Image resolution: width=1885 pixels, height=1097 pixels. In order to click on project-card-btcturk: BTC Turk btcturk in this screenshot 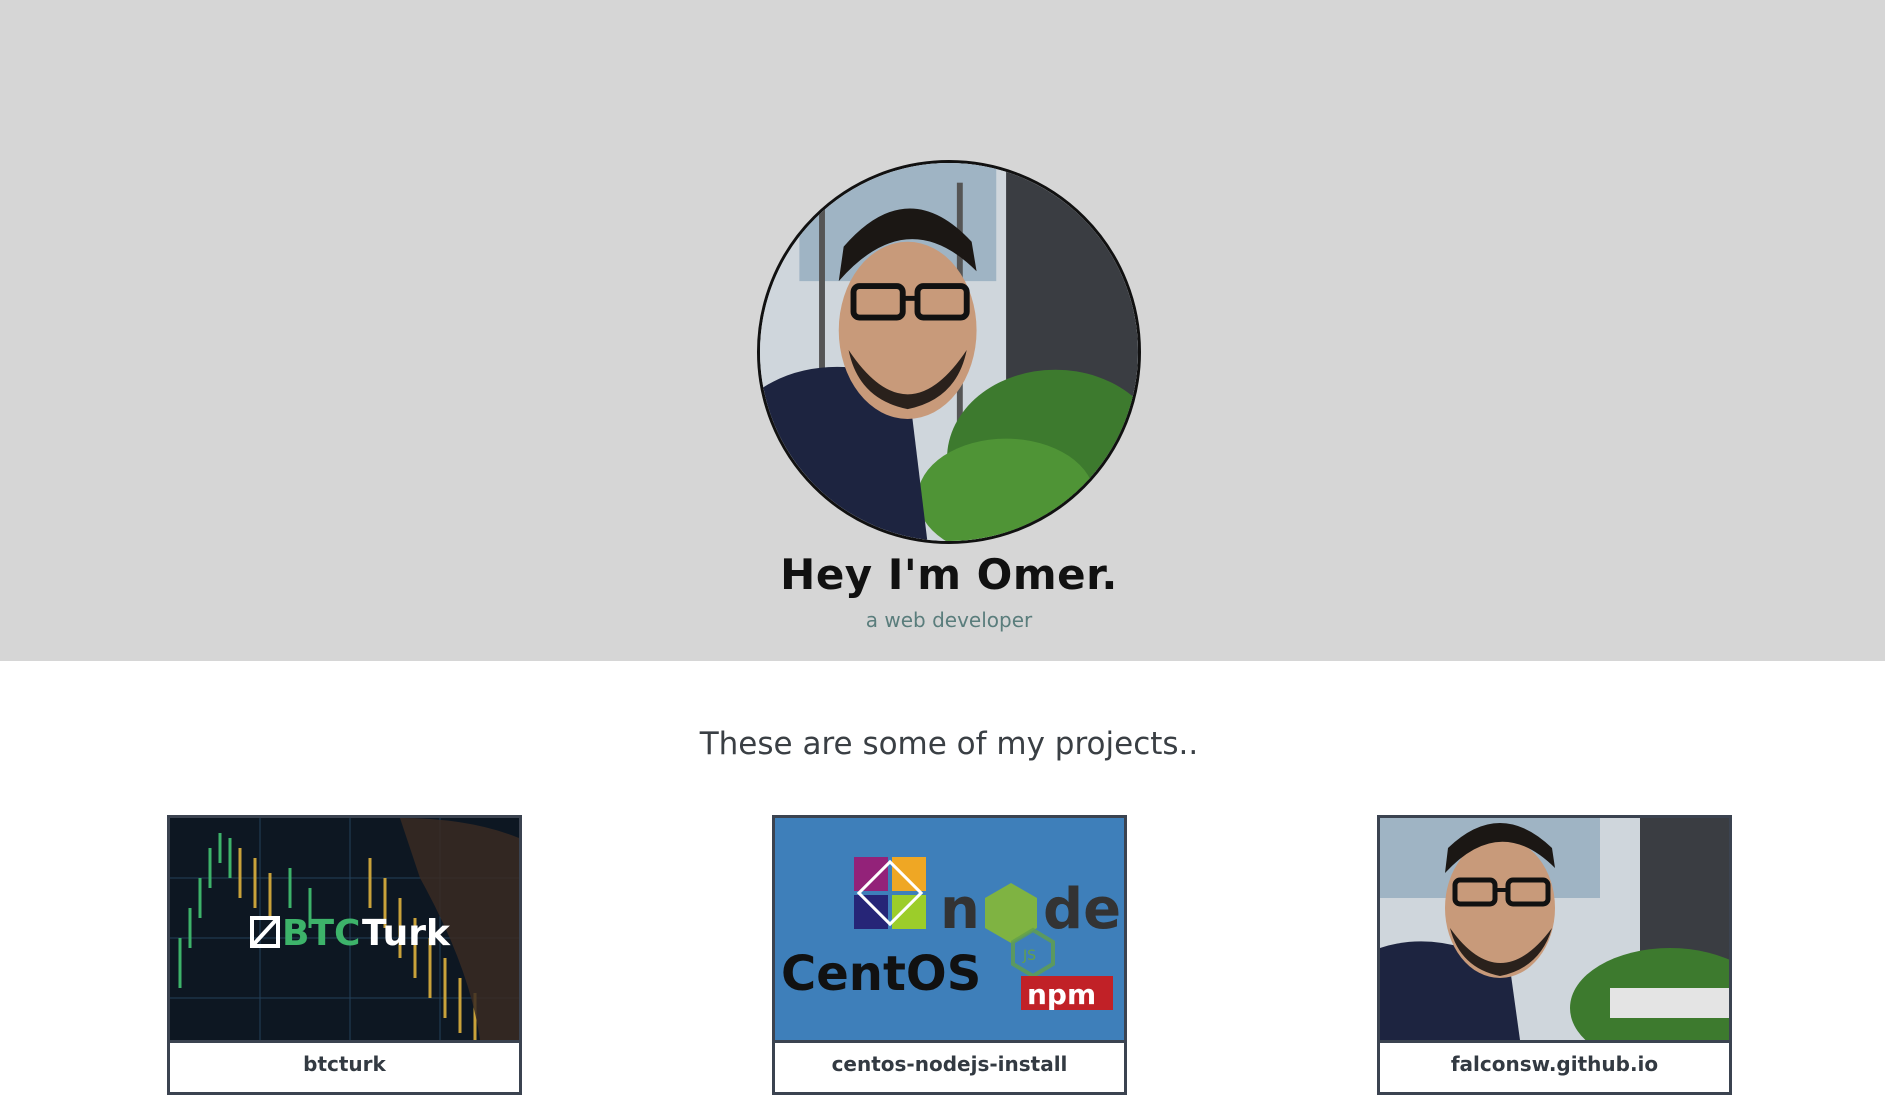, I will do `click(344, 955)`.